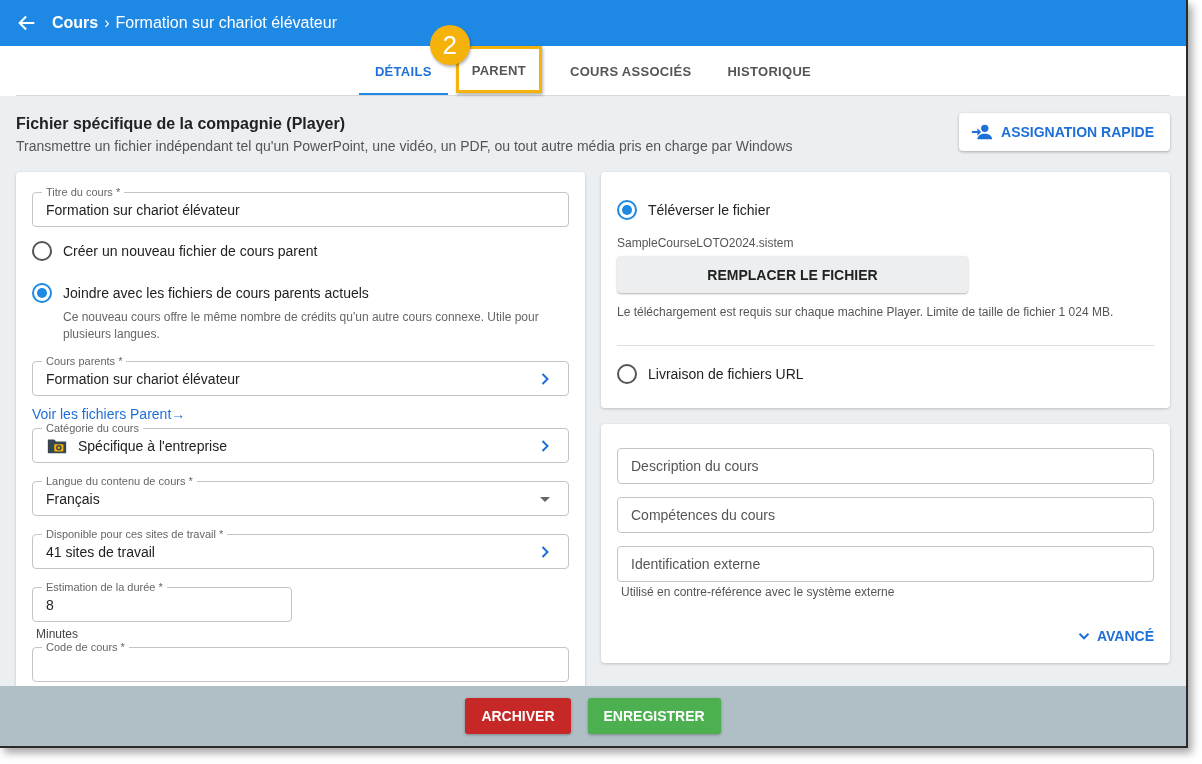 The height and width of the screenshot is (764, 1202). What do you see at coordinates (301, 326) in the screenshot?
I see `help-text: Ce nouveau cours offre le même nombre de crédits qu'un autre cours connexe. Utile pour plusieurs langues.` at bounding box center [301, 326].